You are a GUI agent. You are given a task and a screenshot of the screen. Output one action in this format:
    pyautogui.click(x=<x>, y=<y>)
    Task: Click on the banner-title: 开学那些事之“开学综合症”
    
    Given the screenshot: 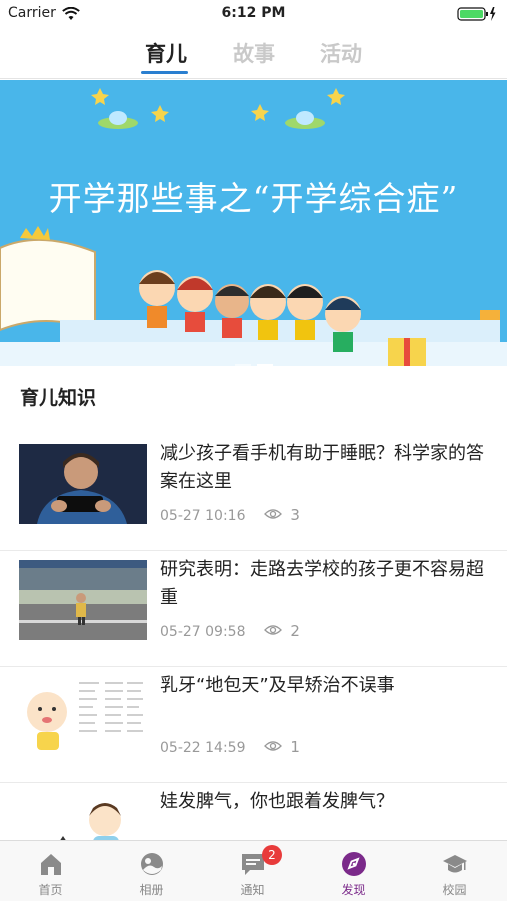 What is the action you would take?
    pyautogui.click(x=253, y=198)
    